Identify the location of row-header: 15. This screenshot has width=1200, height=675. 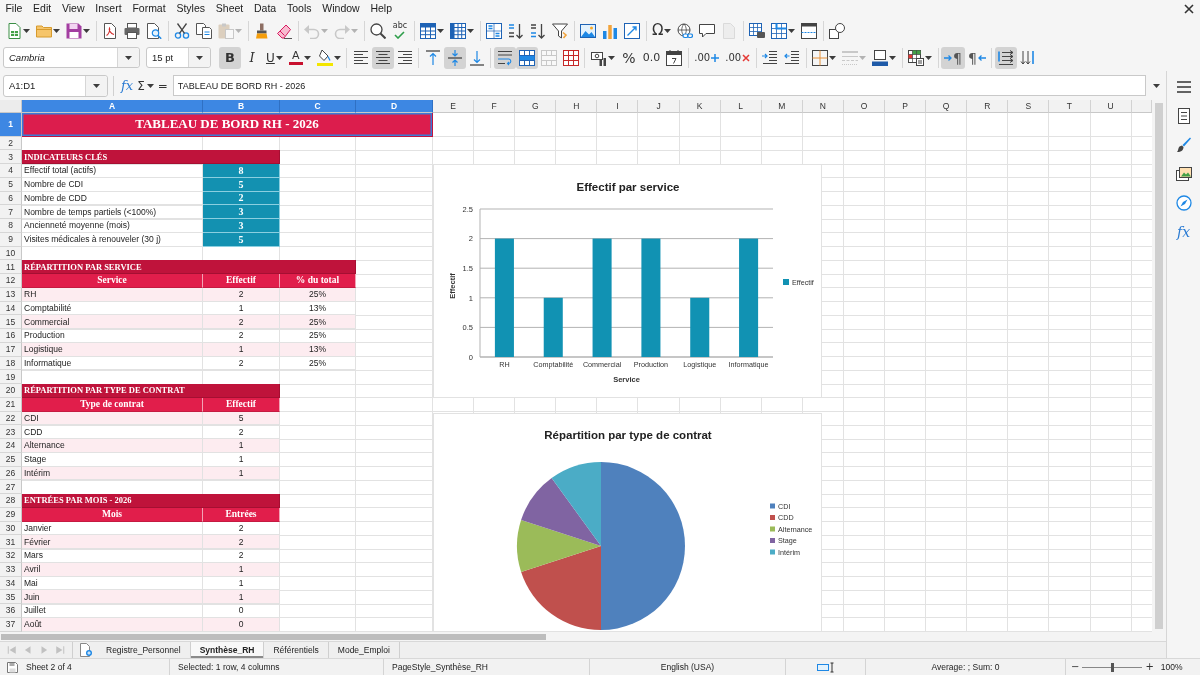
(11, 322).